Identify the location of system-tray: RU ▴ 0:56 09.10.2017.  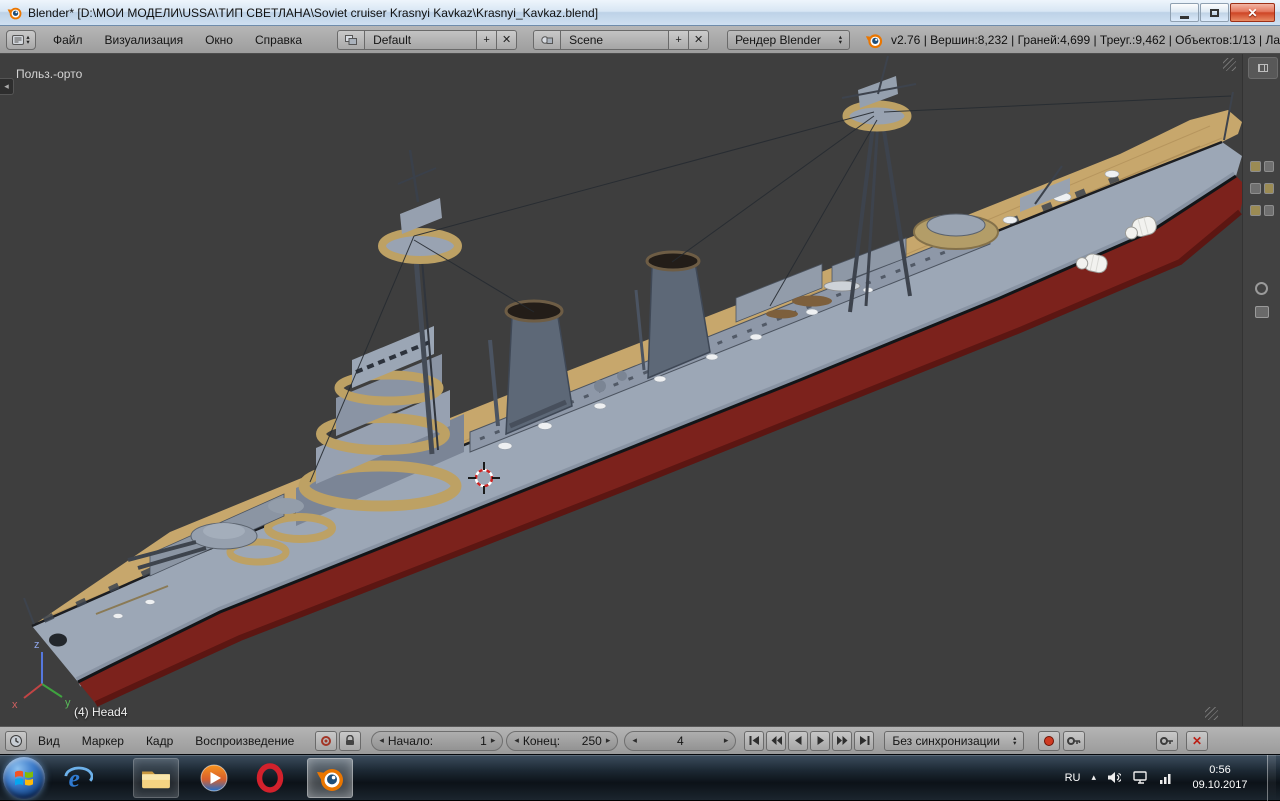
(1172, 777).